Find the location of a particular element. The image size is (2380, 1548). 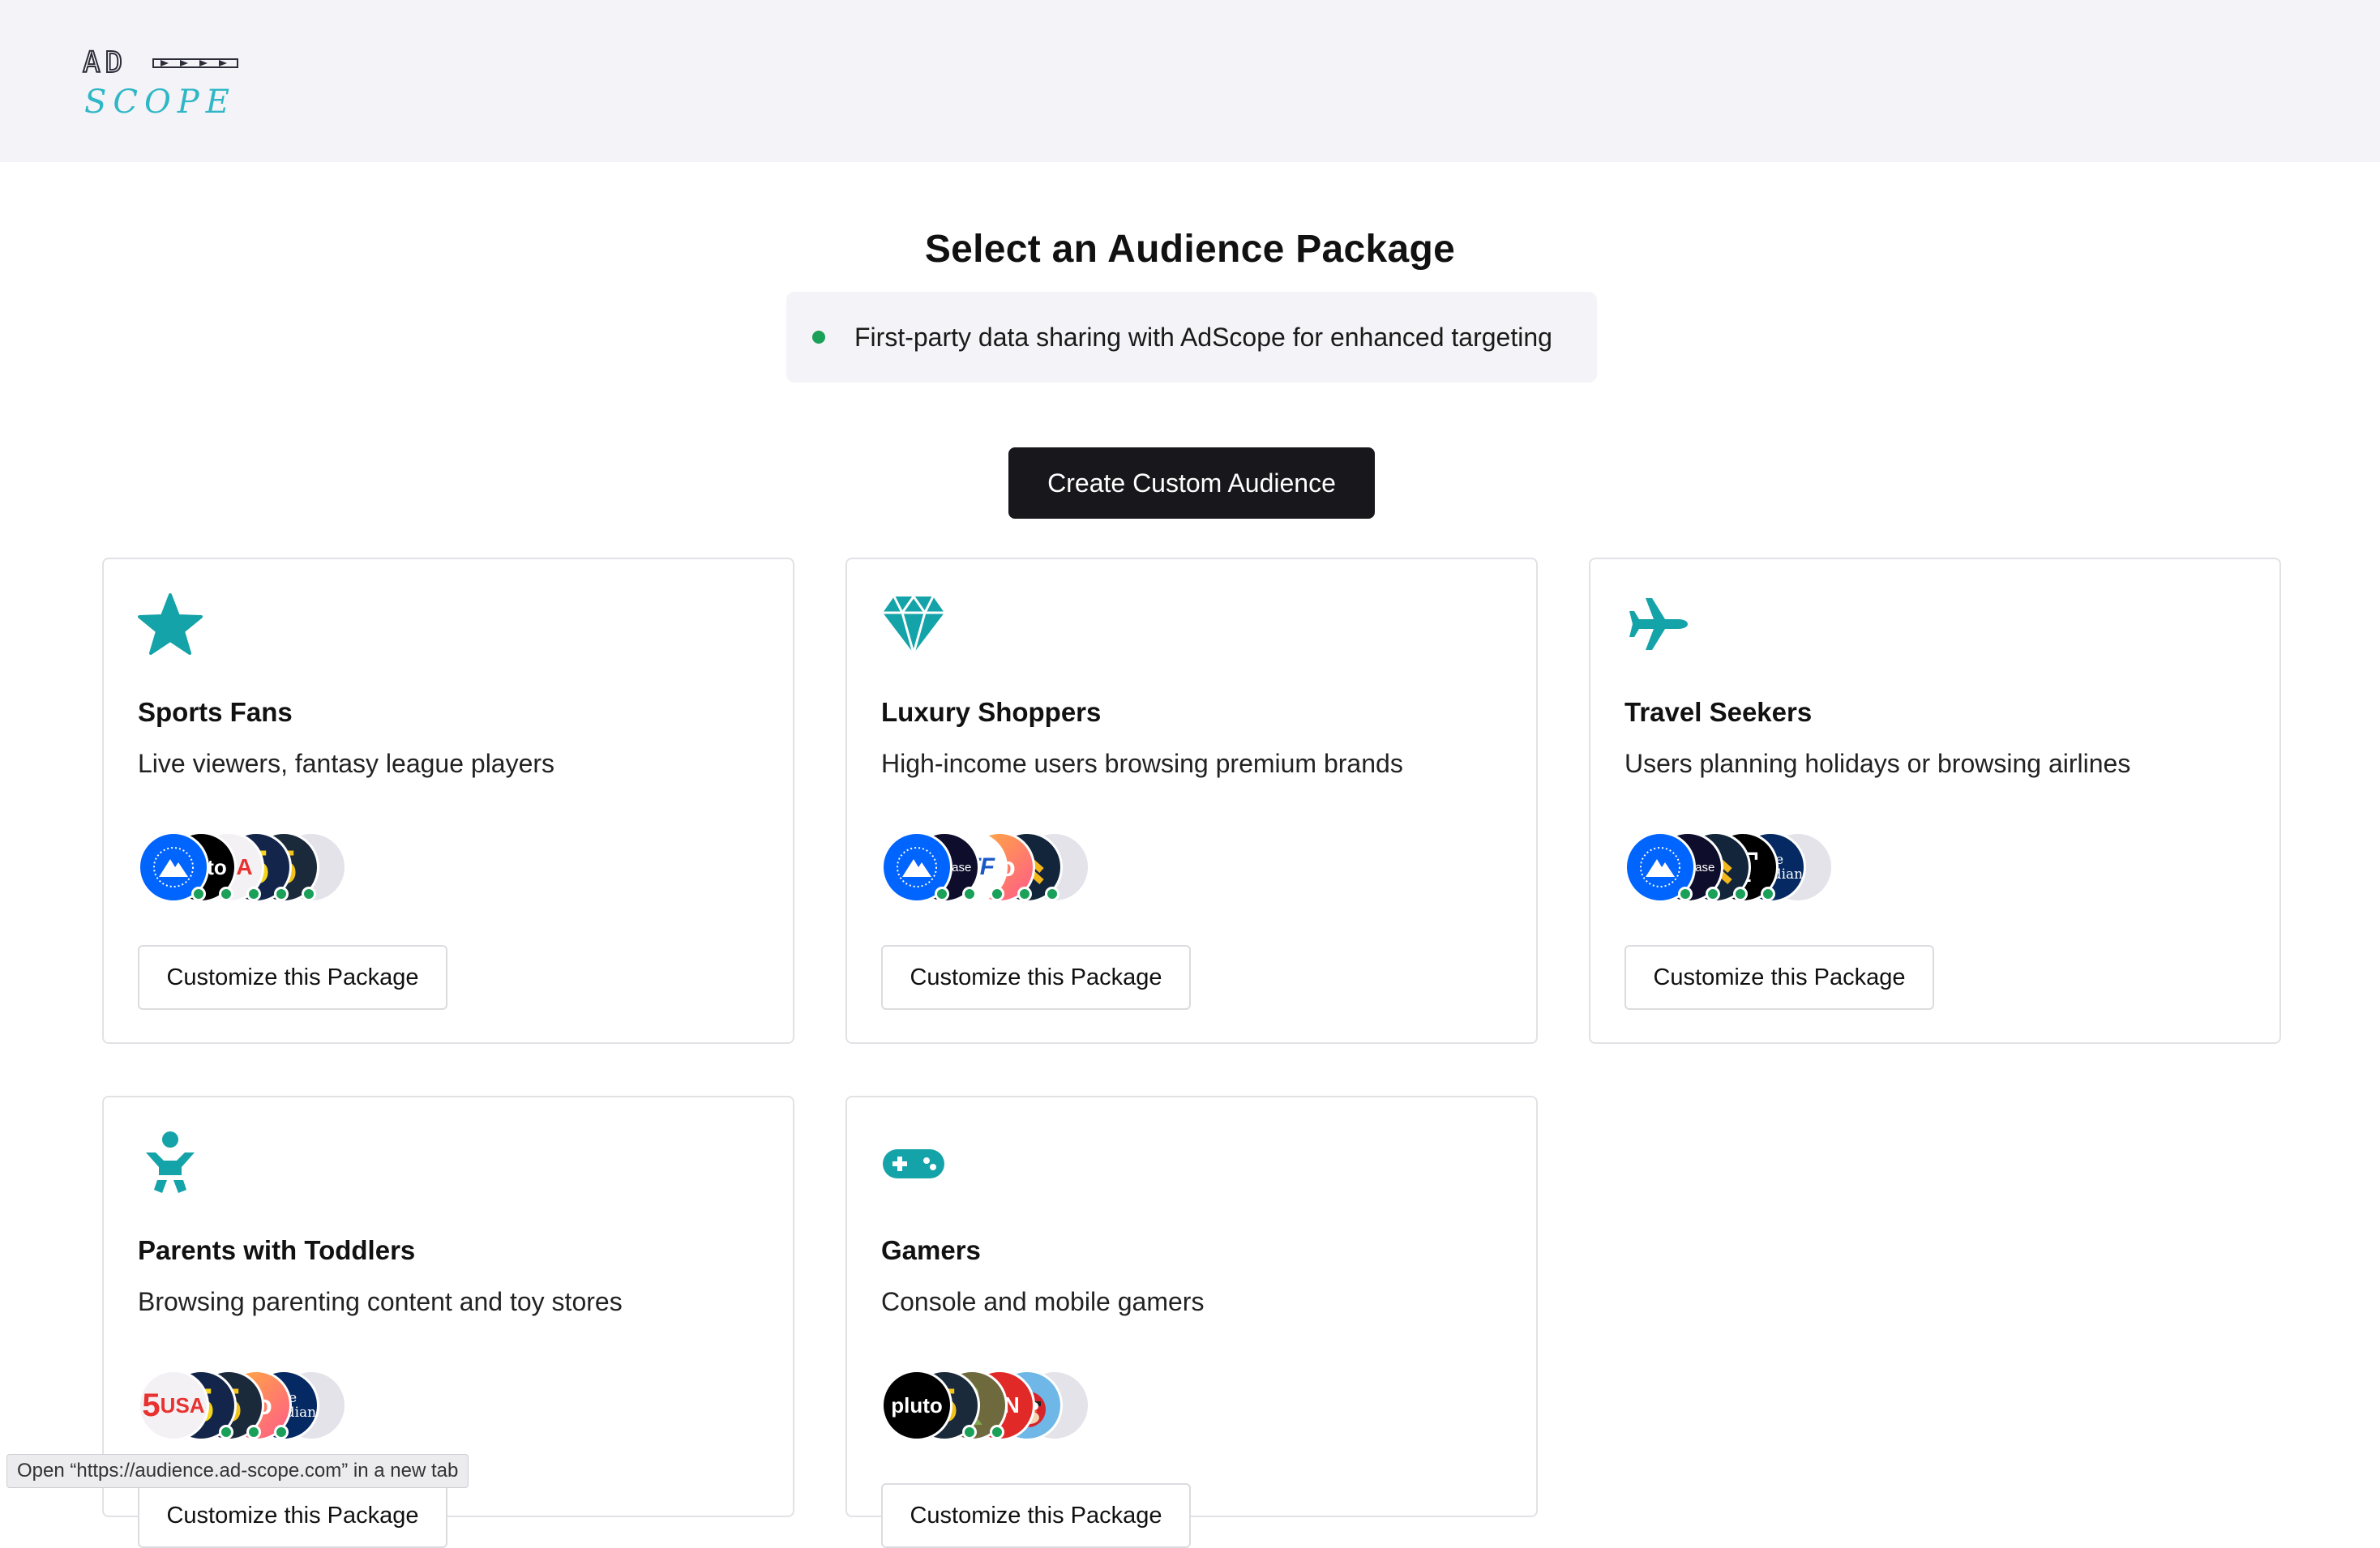

page-title: Select an Audience Package is located at coordinates (1190, 249).